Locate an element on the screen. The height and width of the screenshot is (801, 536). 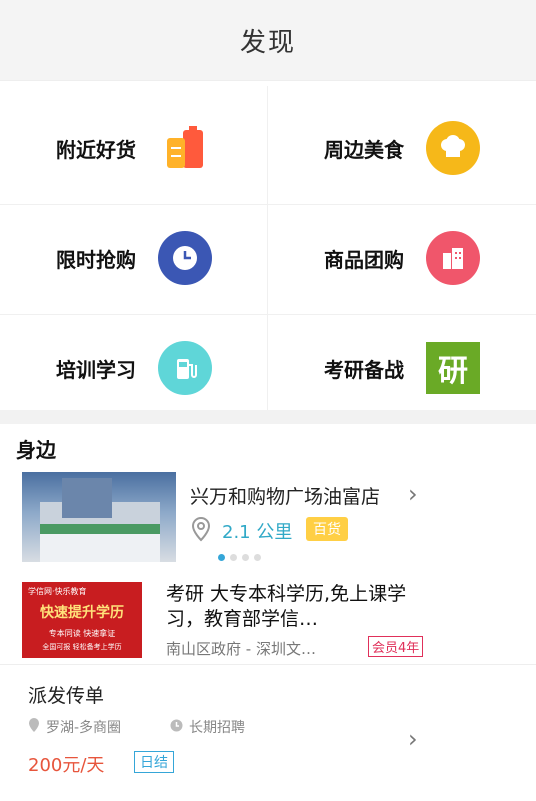
chef-hat-icon is located at coordinates (453, 148).